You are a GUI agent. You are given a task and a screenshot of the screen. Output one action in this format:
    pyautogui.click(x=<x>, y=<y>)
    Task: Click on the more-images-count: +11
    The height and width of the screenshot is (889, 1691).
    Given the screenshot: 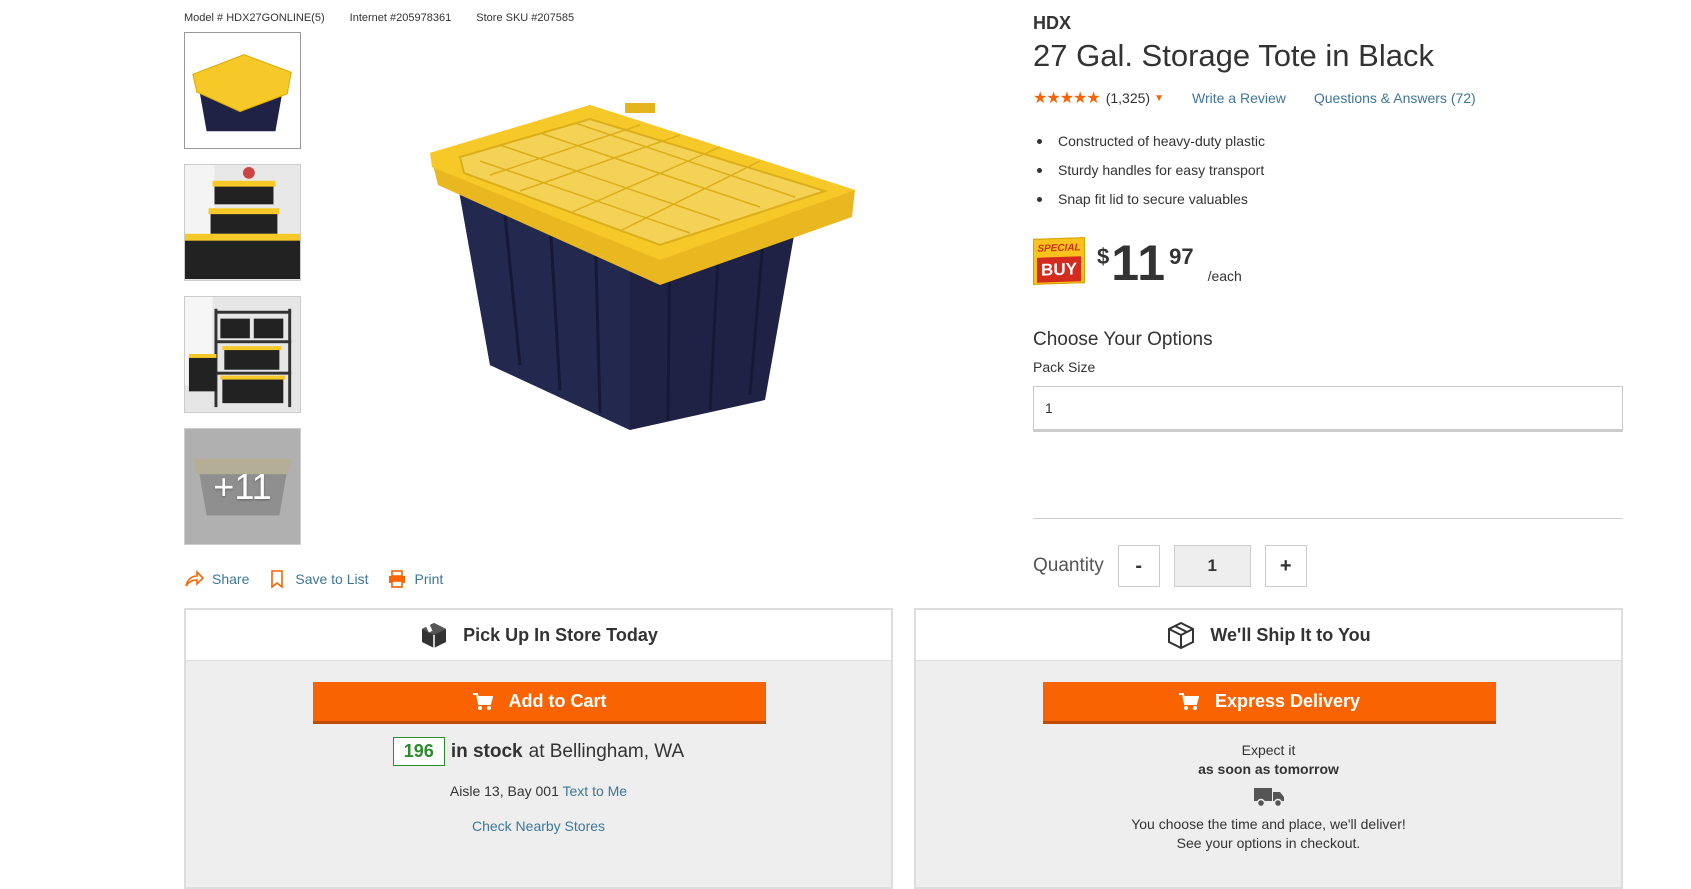 What is the action you would take?
    pyautogui.click(x=242, y=486)
    